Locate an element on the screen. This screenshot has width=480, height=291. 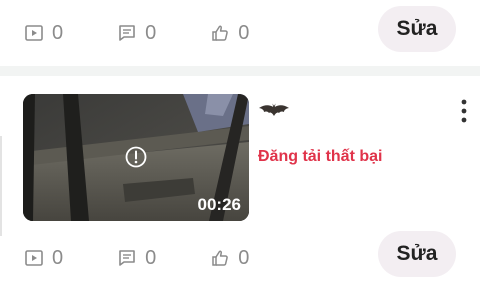
alert-icon is located at coordinates (136, 157).